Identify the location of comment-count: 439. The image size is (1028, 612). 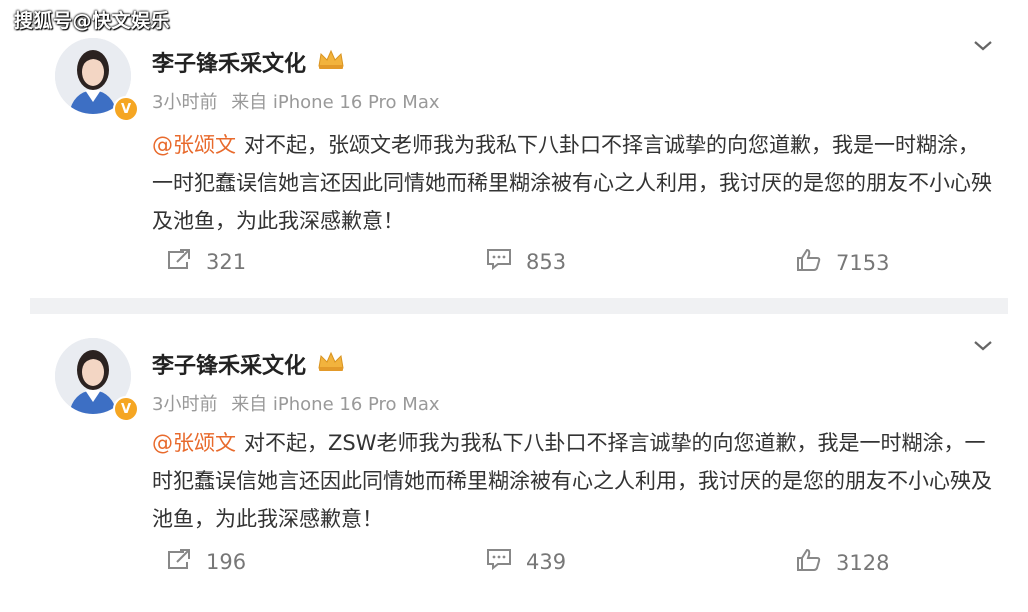
(546, 561).